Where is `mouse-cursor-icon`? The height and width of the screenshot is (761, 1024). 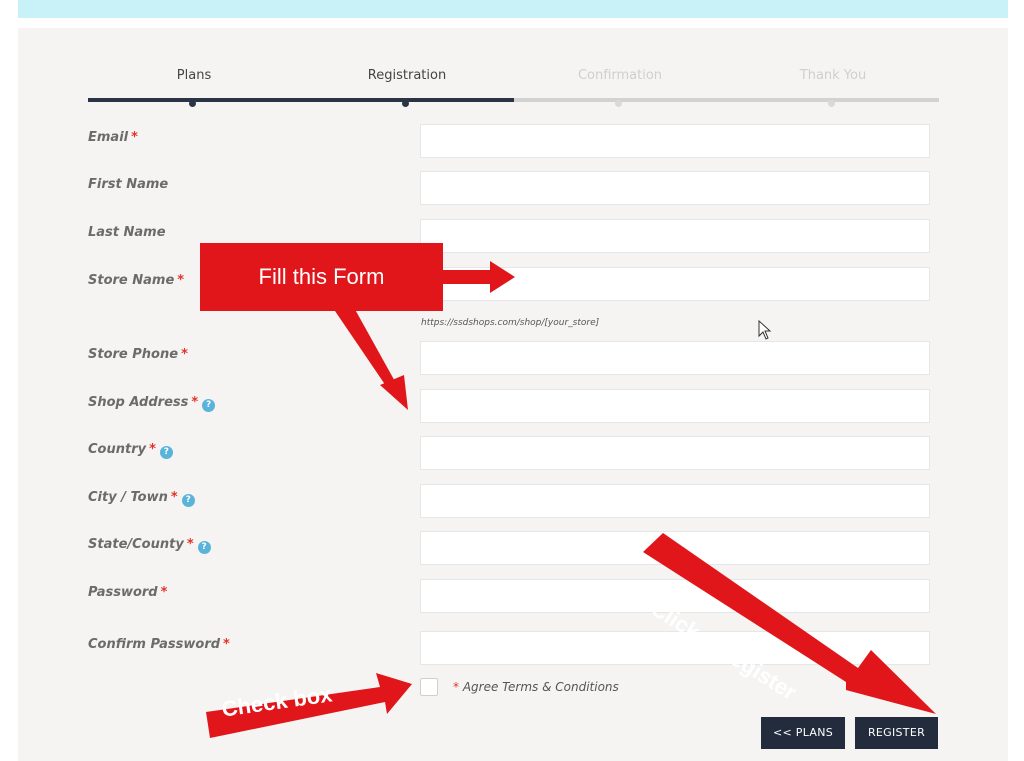
mouse-cursor-icon is located at coordinates (765, 330).